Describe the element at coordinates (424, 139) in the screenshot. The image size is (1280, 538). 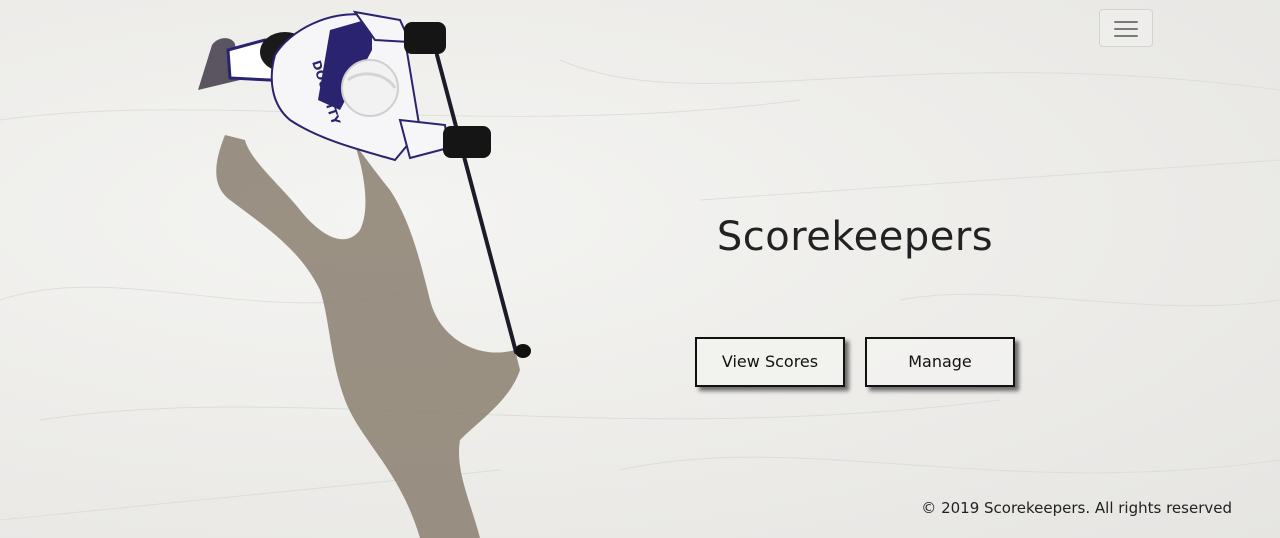
I see `player-arm-lower` at that location.